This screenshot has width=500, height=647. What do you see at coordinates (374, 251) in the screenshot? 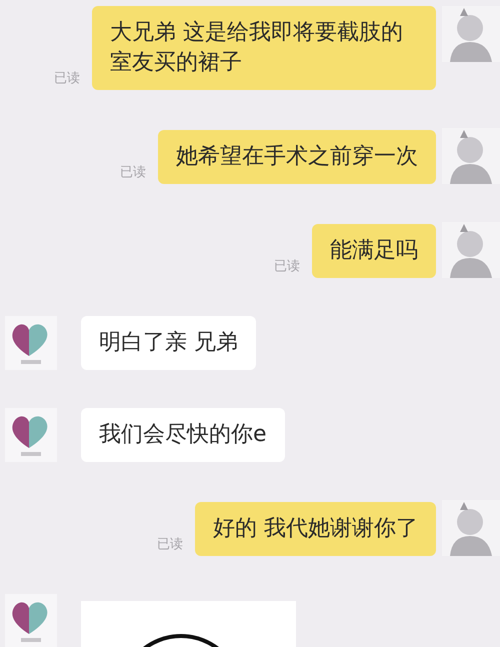
I see `message-bubble: 能满足吗` at bounding box center [374, 251].